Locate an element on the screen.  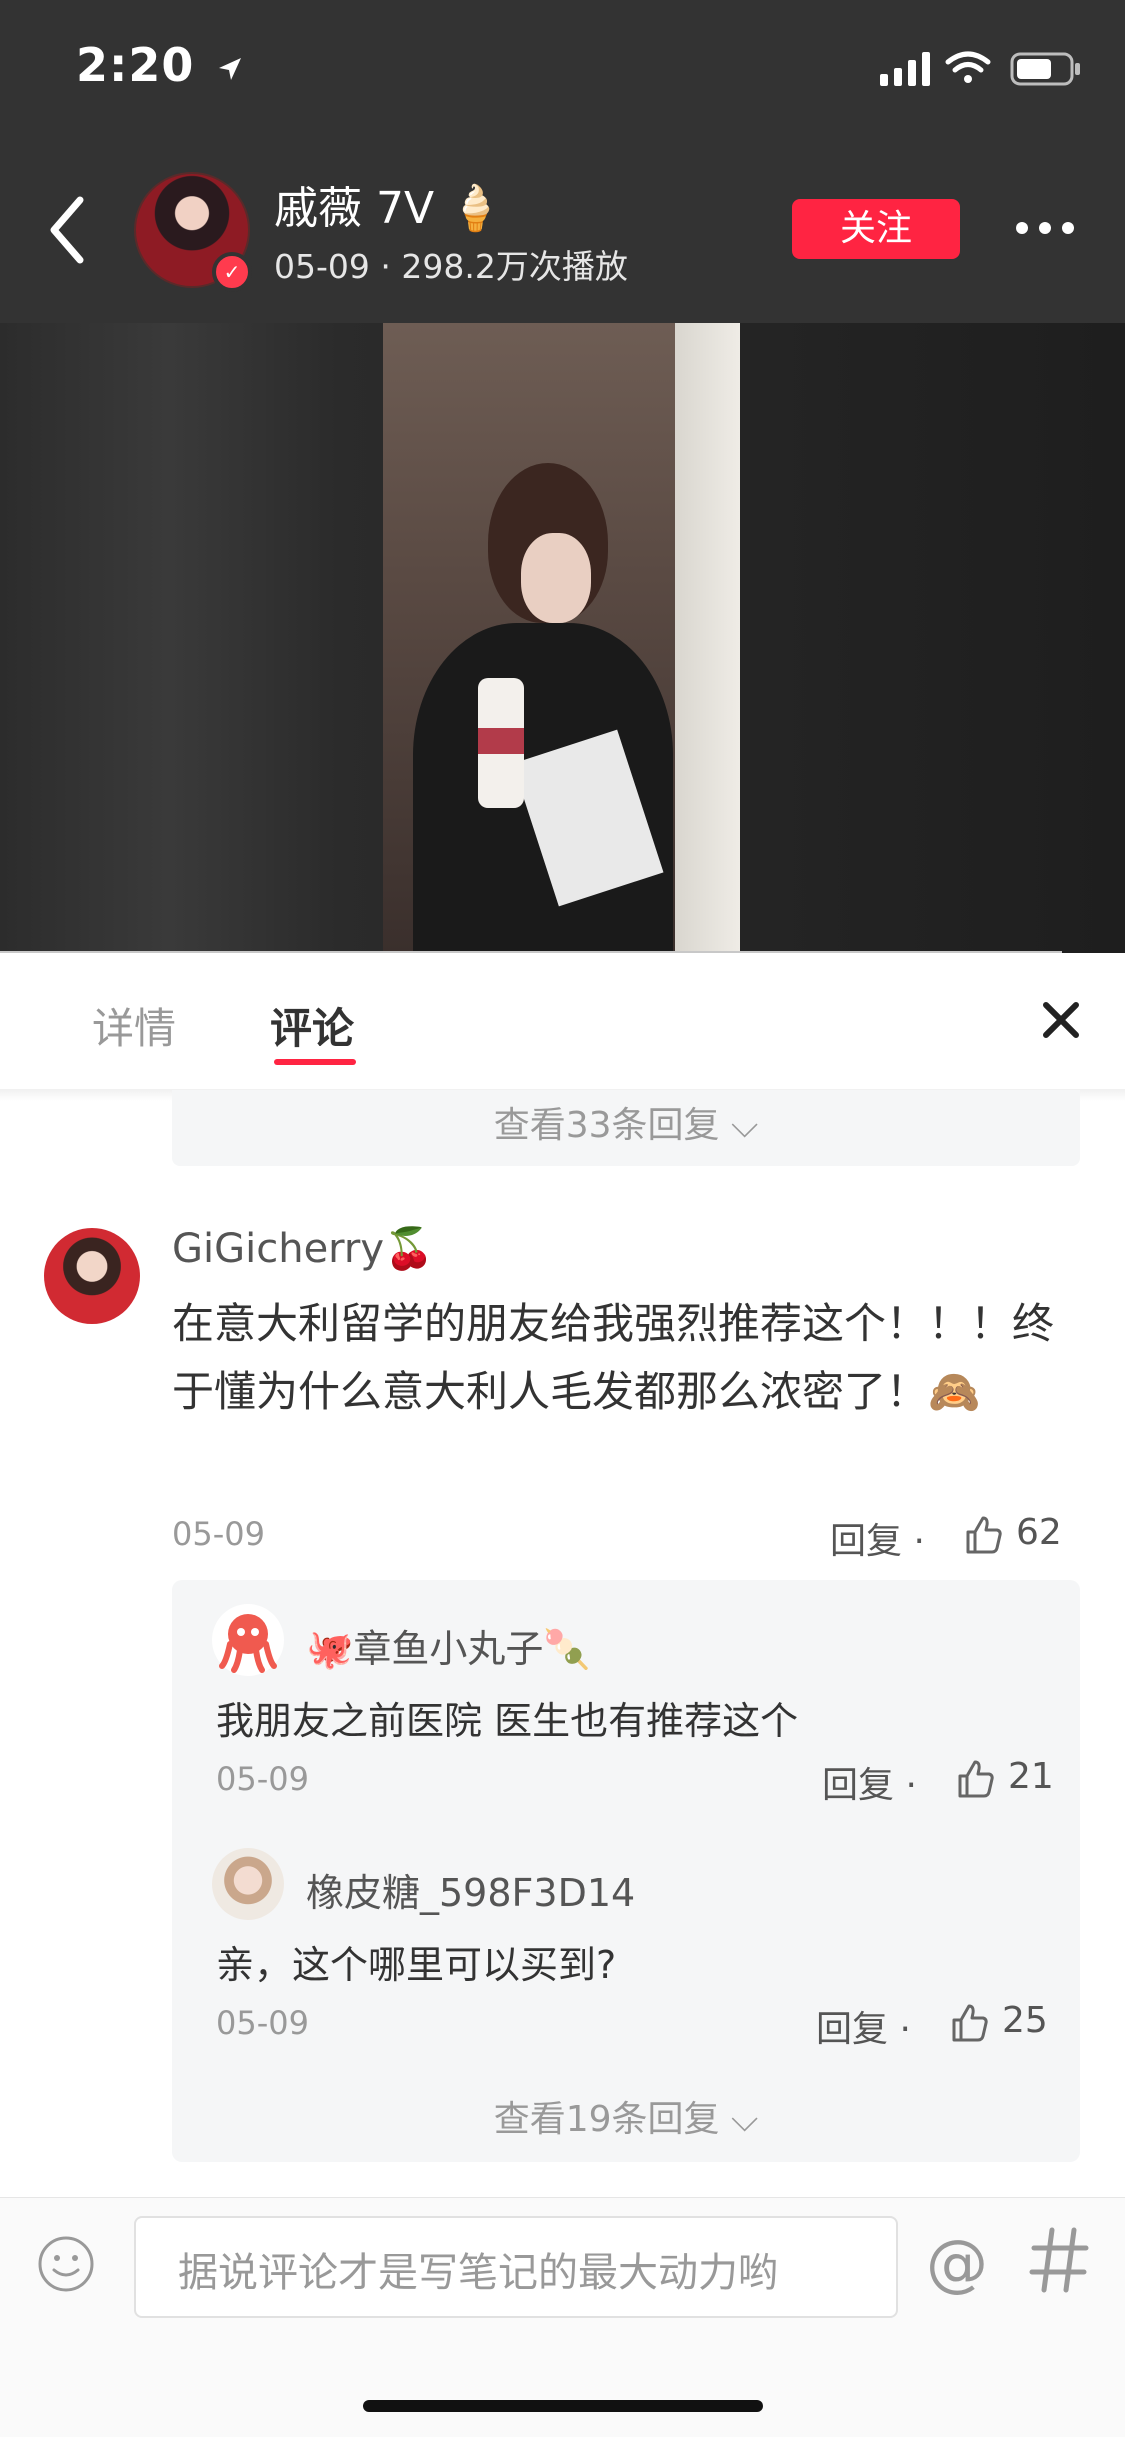
comment-text: 在意大利留学的朋友给我强烈推荐这个！！！终于懂为什么意大利人毛发都那么浓密了！🙈 is located at coordinates (613, 1357).